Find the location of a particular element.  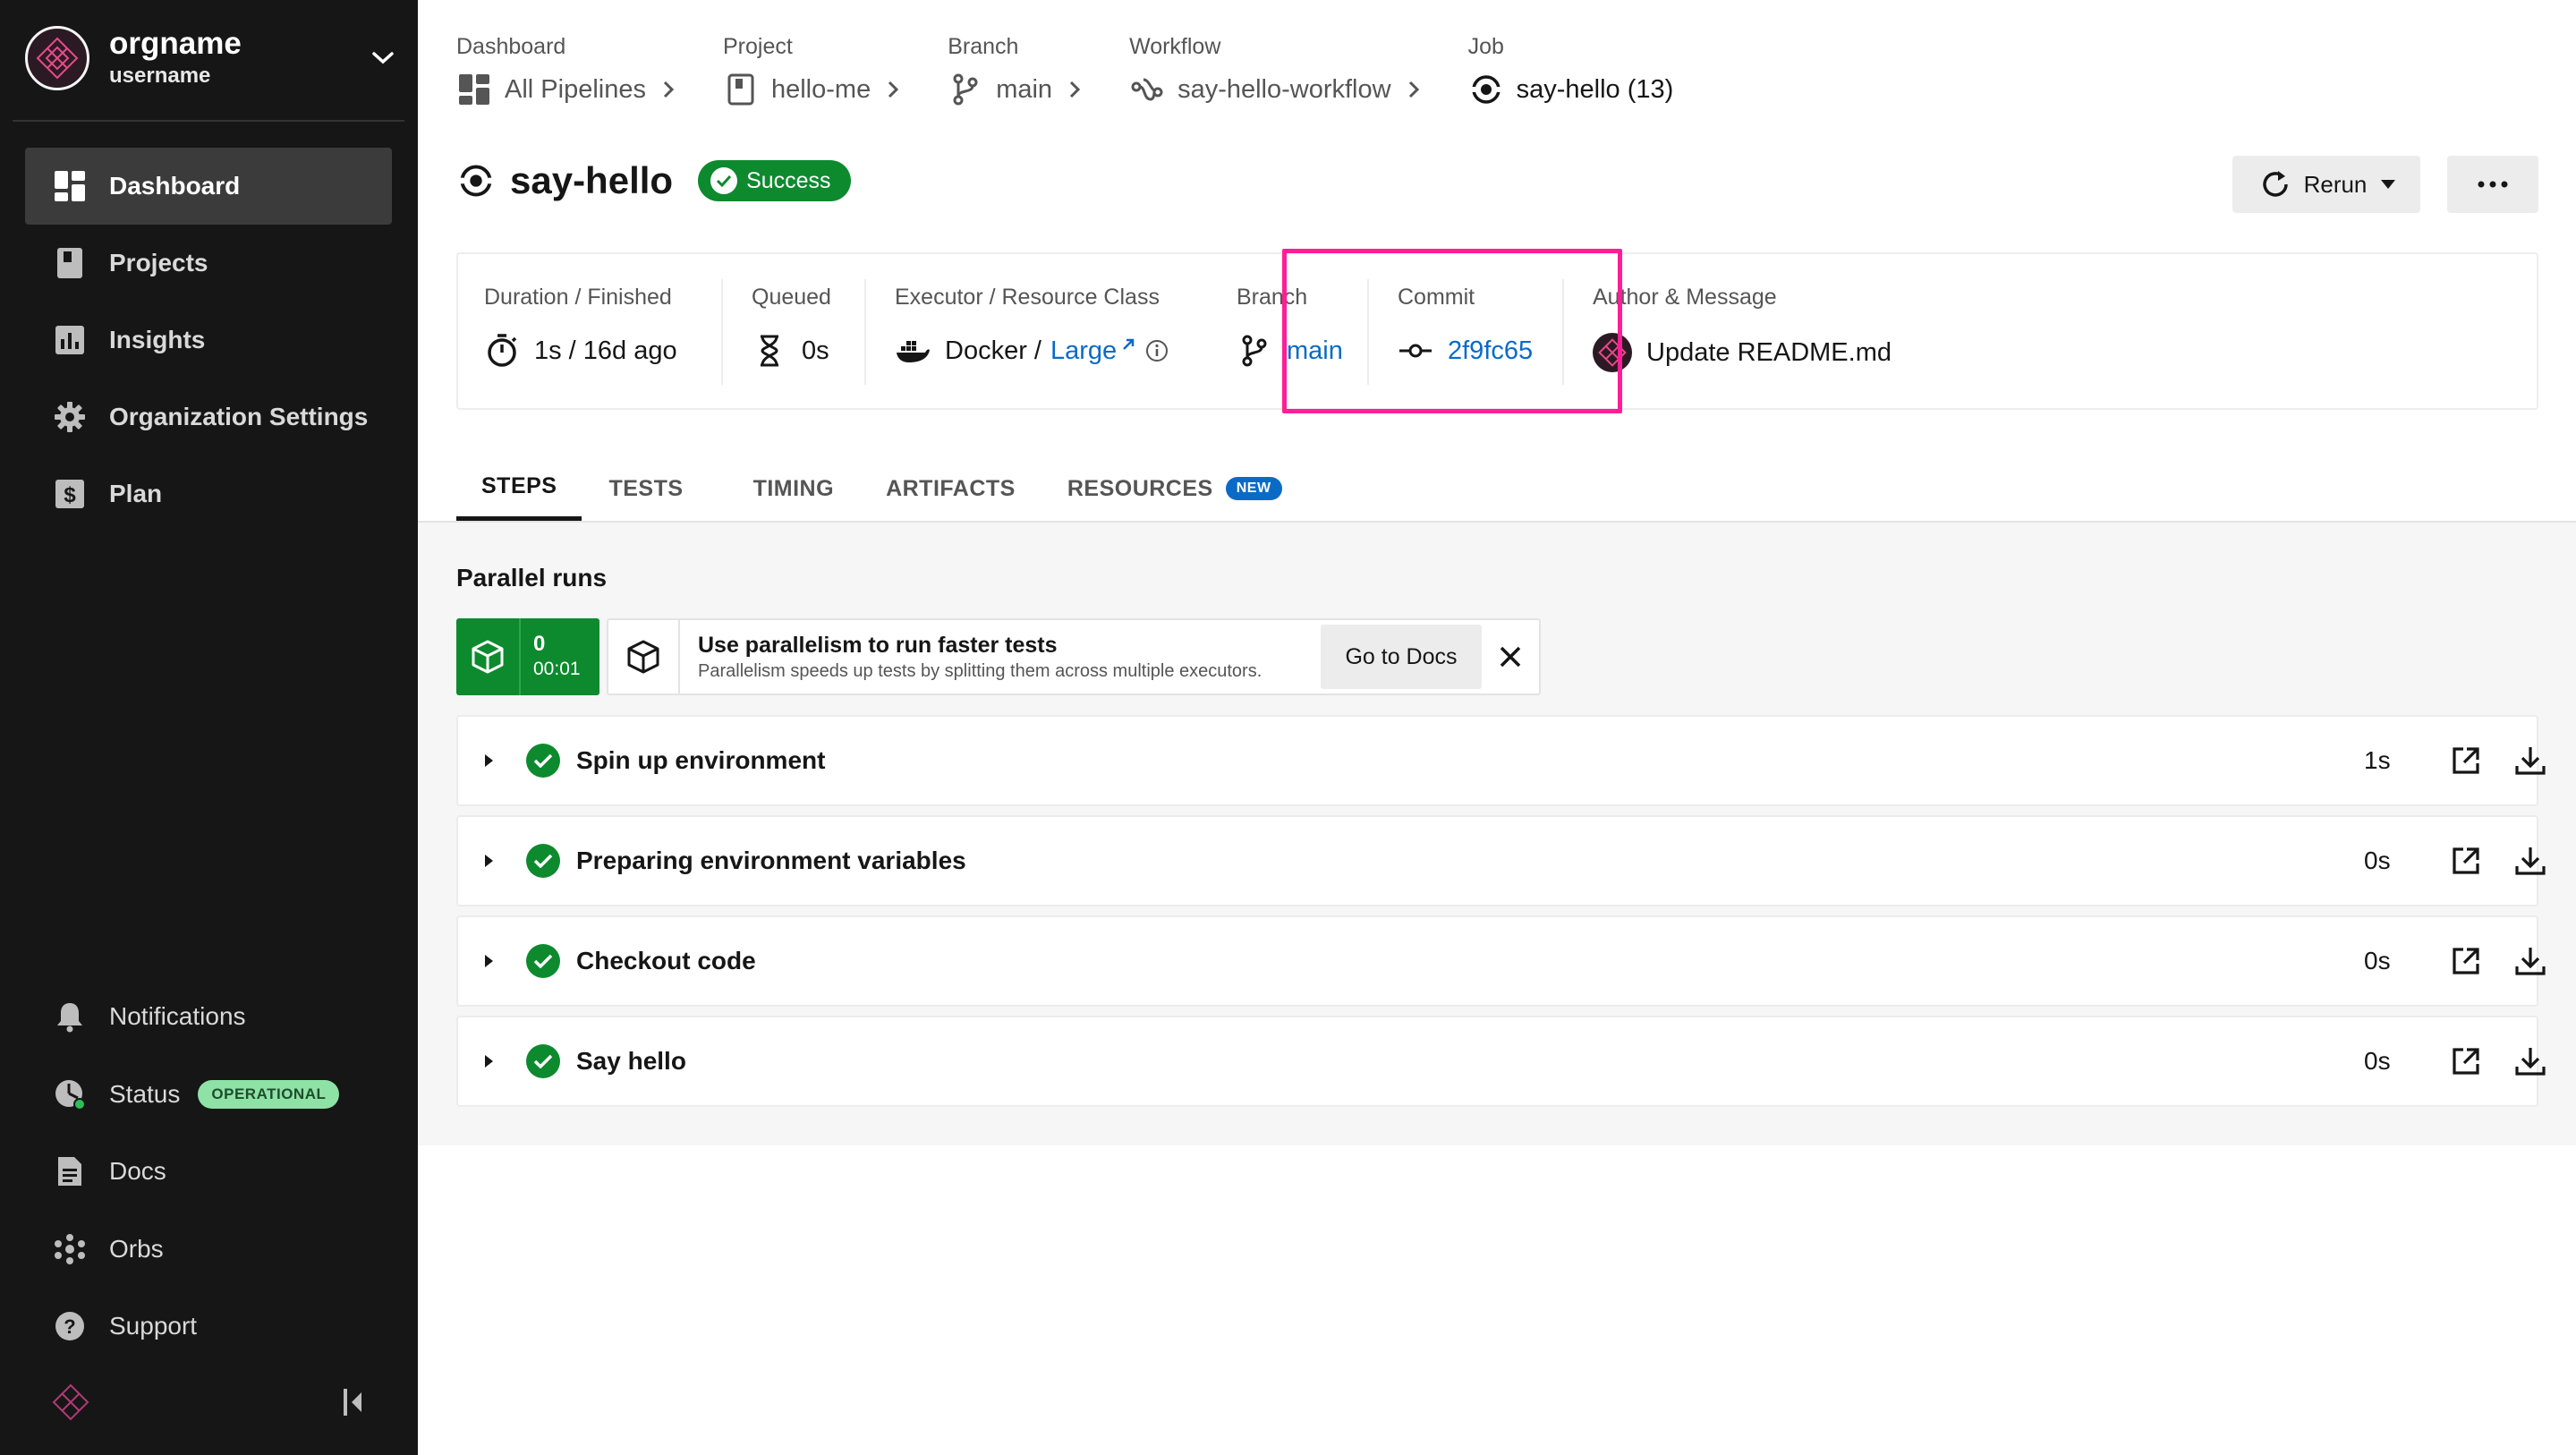

check-icon is located at coordinates (724, 180).